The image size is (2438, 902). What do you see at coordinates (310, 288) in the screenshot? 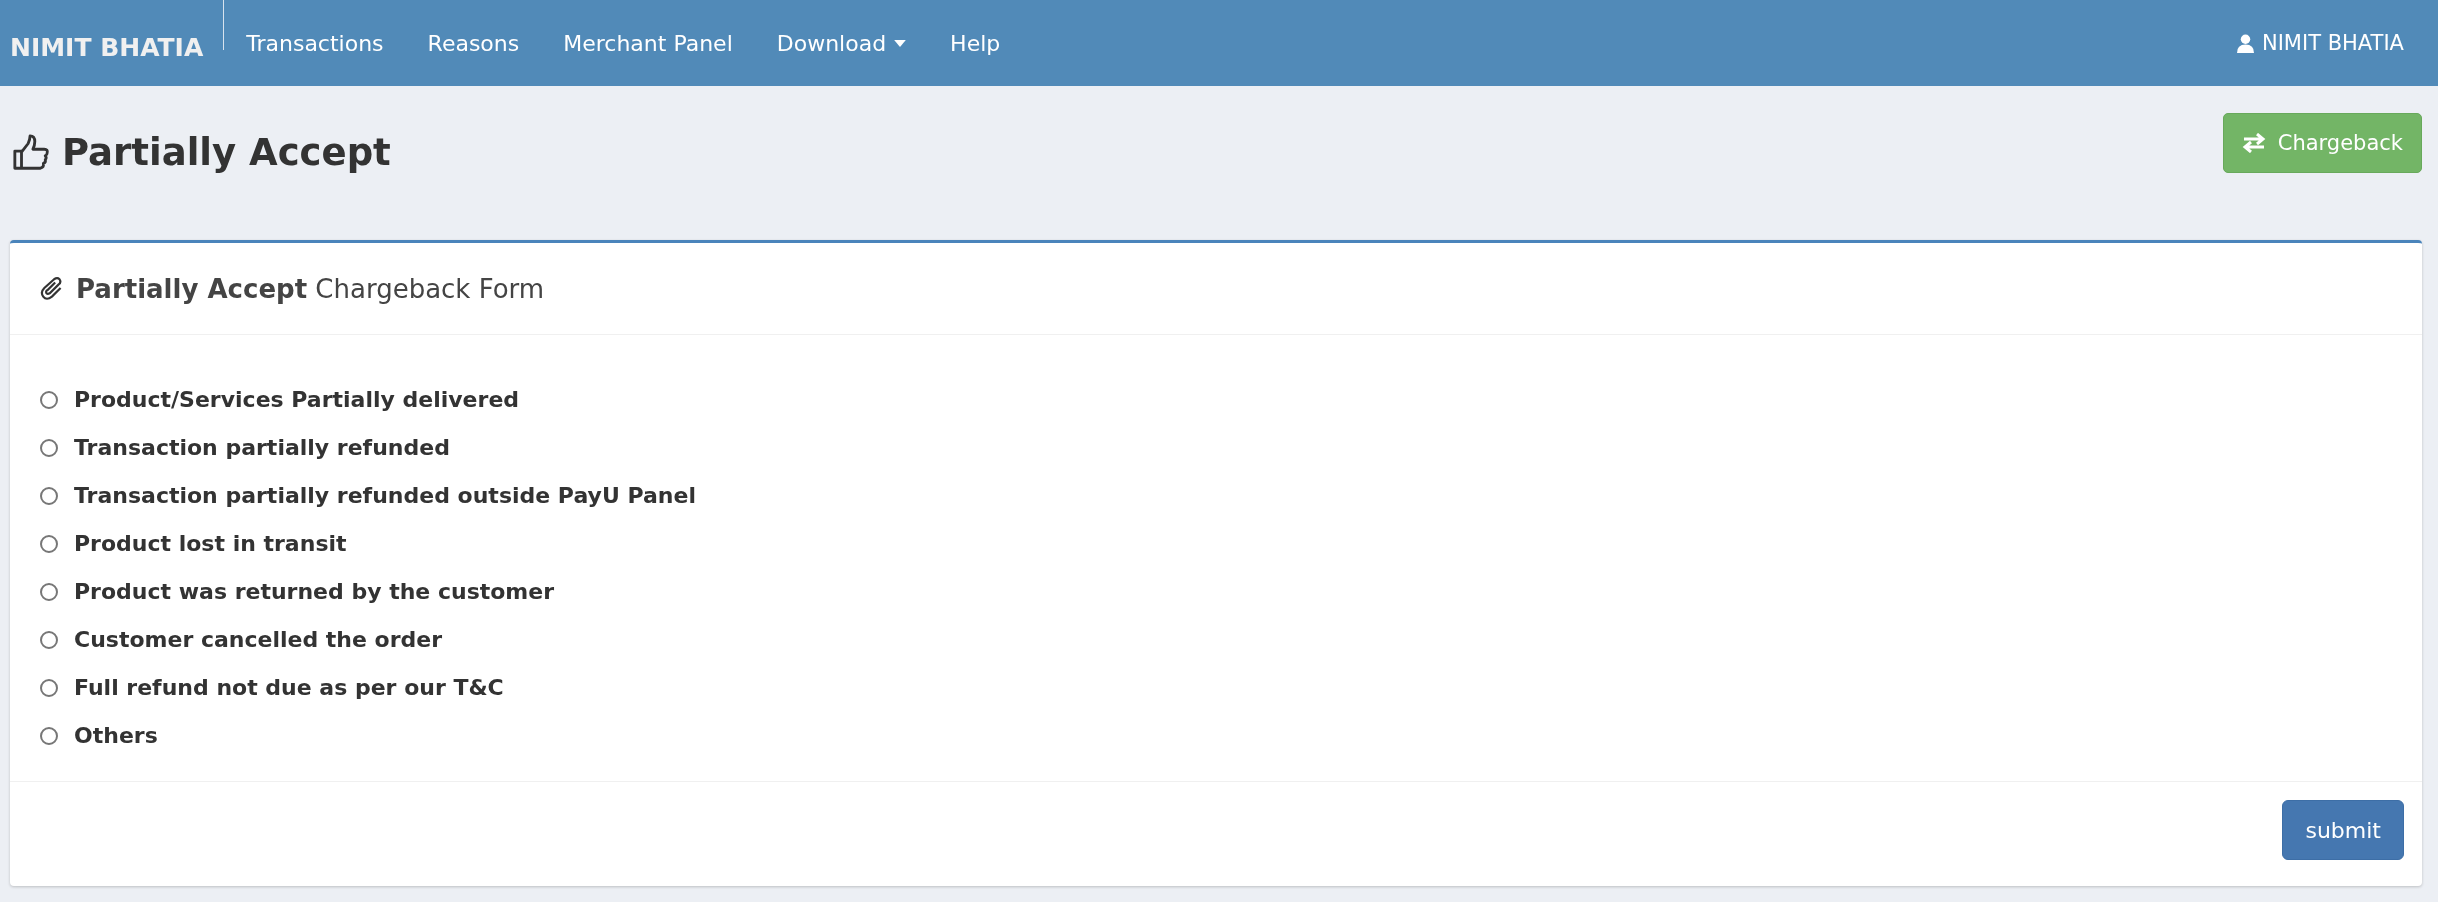
I see `panel-heading: Partially Accept Chargeback Form` at bounding box center [310, 288].